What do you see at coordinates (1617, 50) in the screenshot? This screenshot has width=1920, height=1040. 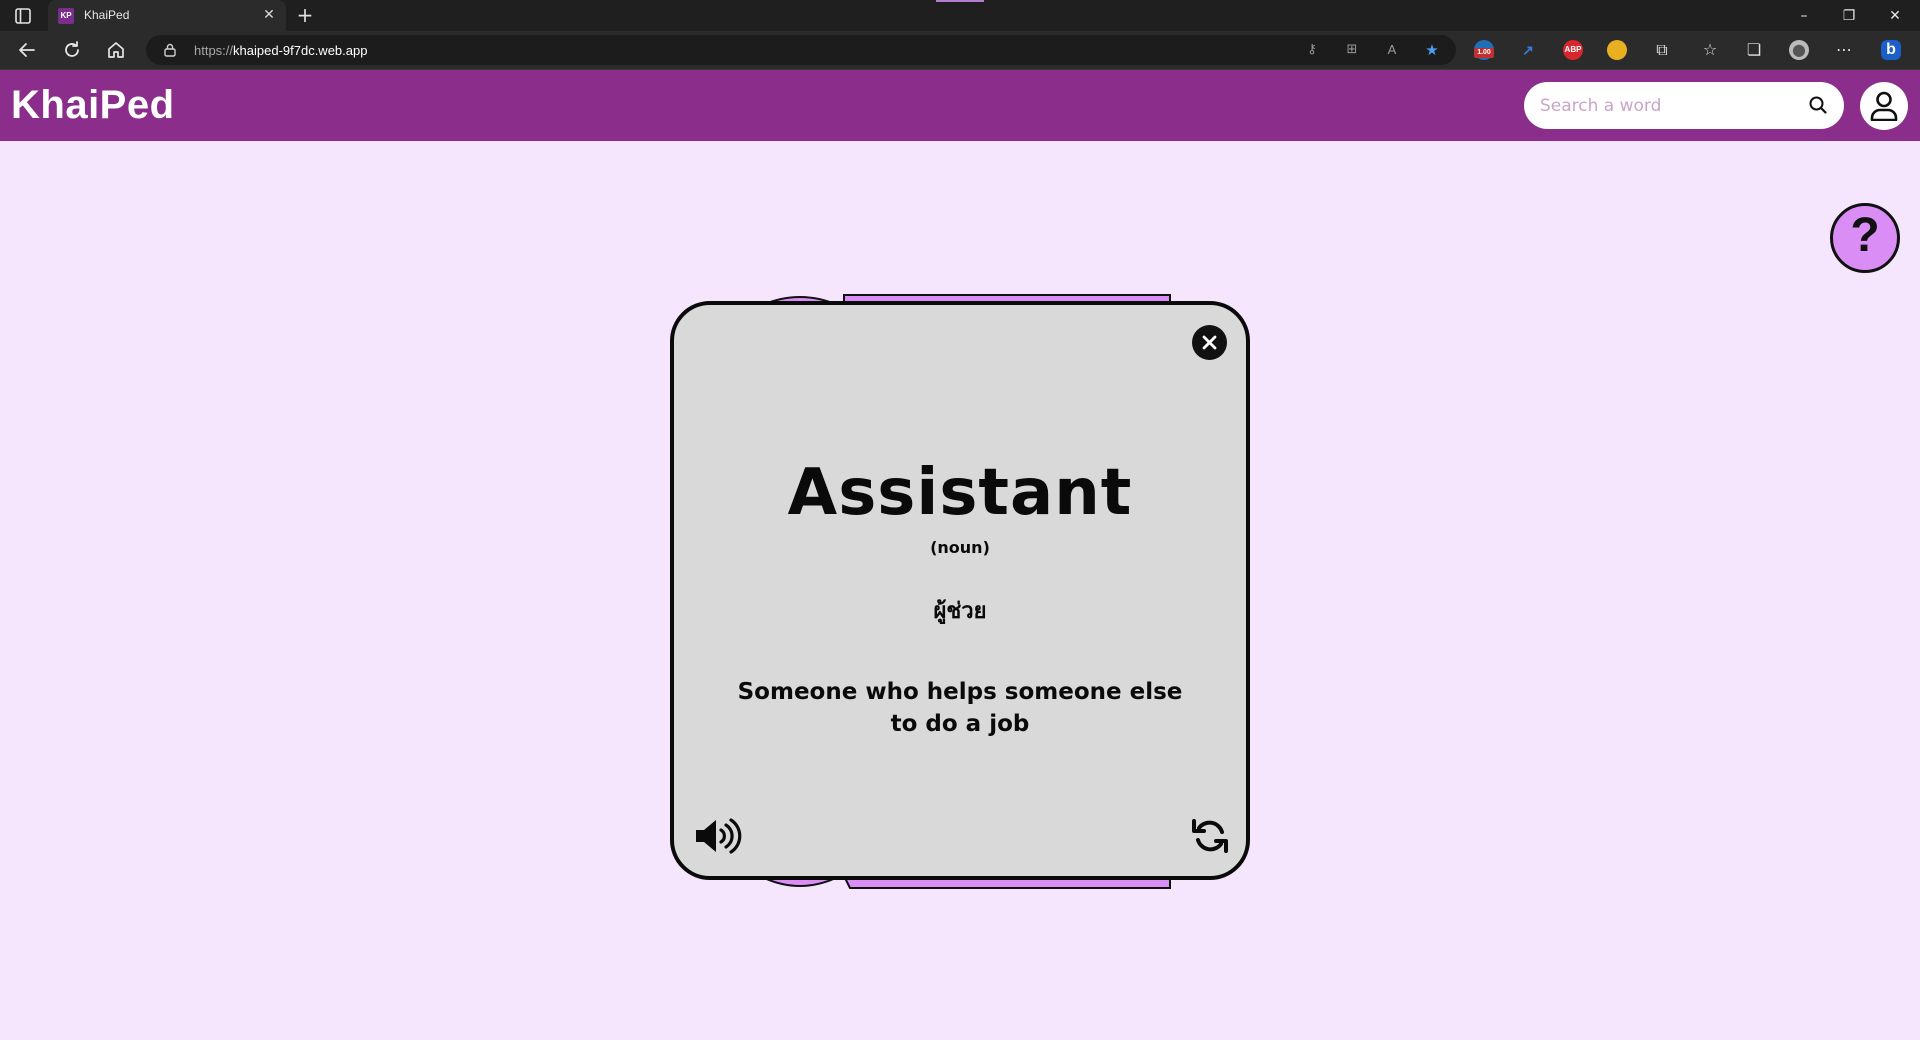 I see `honey-extension-icon` at bounding box center [1617, 50].